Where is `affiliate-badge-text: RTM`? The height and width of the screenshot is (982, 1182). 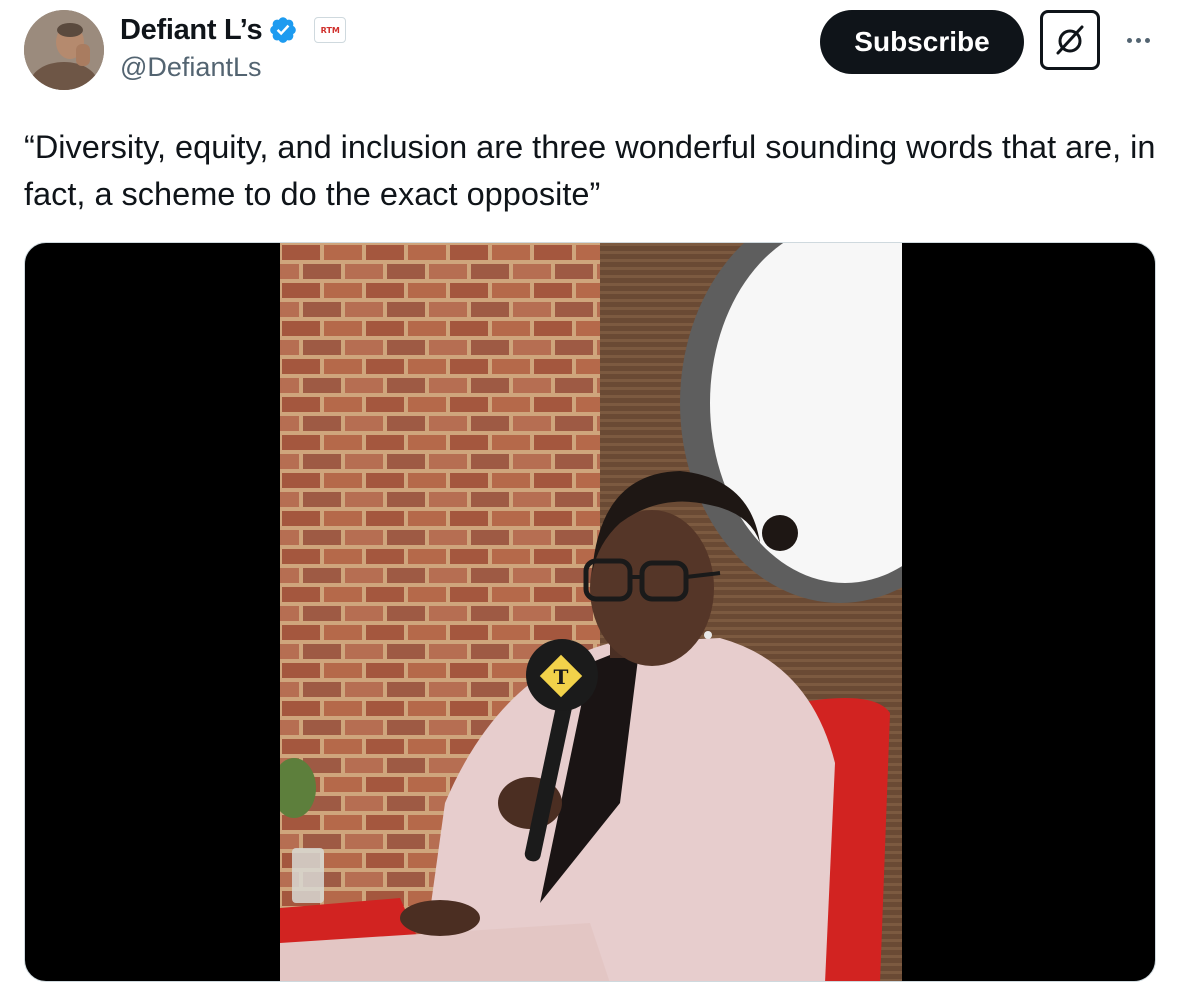
affiliate-badge-text: RTM is located at coordinates (330, 30).